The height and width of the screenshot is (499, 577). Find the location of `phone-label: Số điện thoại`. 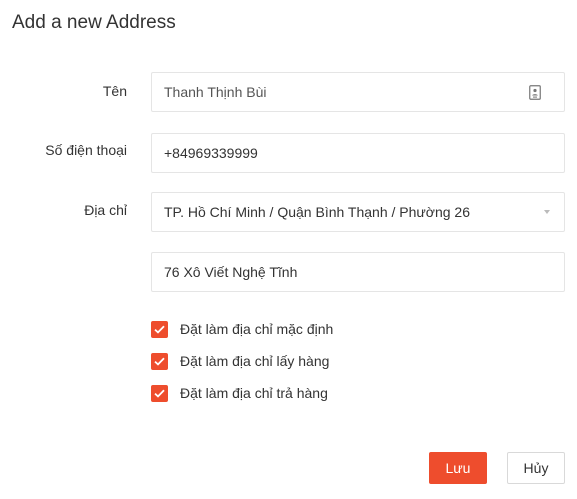

phone-label: Số điện thoại is located at coordinates (86, 150).